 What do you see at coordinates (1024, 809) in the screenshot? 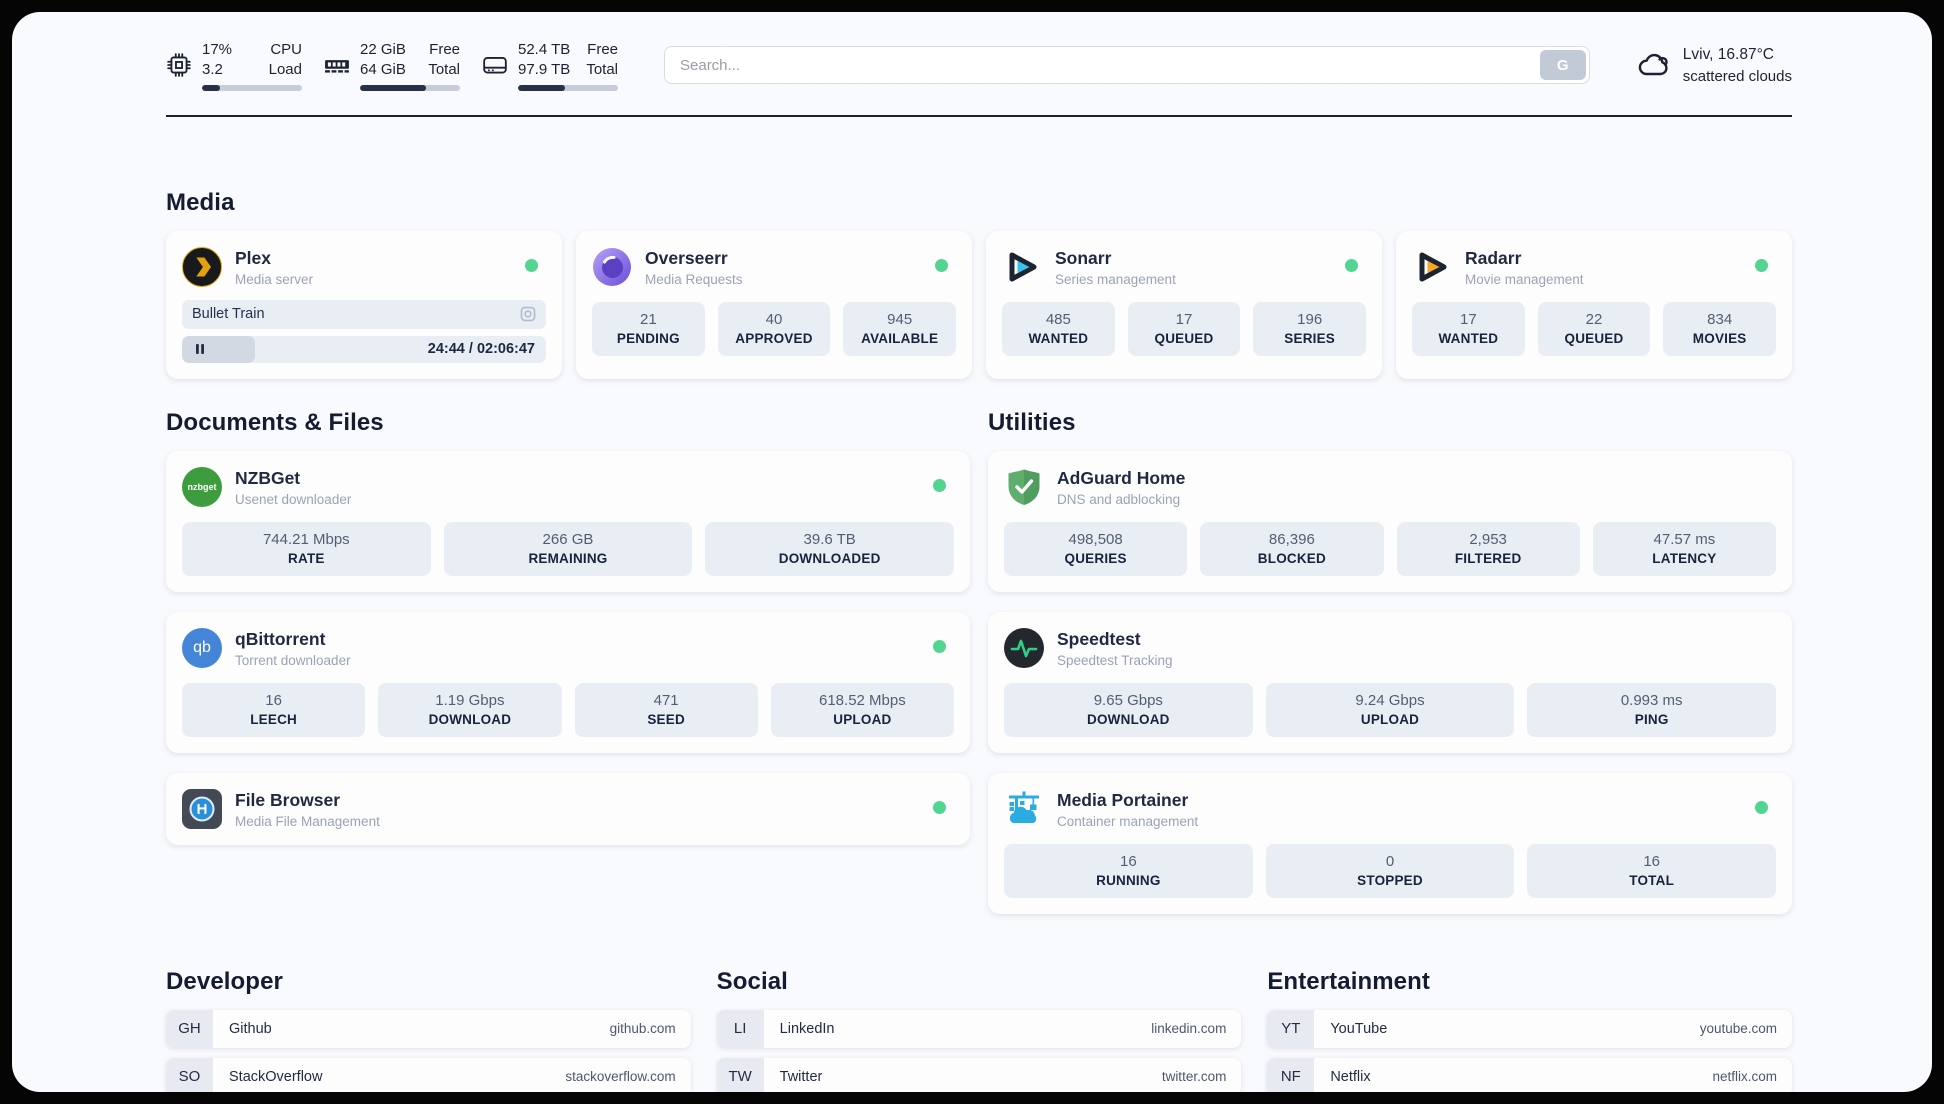
I see `portainer-icon` at bounding box center [1024, 809].